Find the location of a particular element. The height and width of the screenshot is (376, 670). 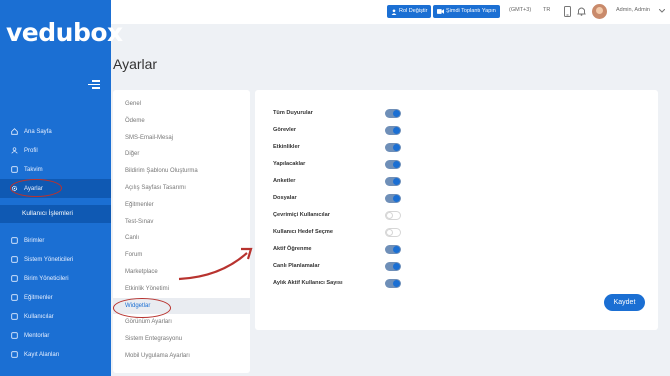

settings-menu-item: Eğitmenler is located at coordinates (181, 205).